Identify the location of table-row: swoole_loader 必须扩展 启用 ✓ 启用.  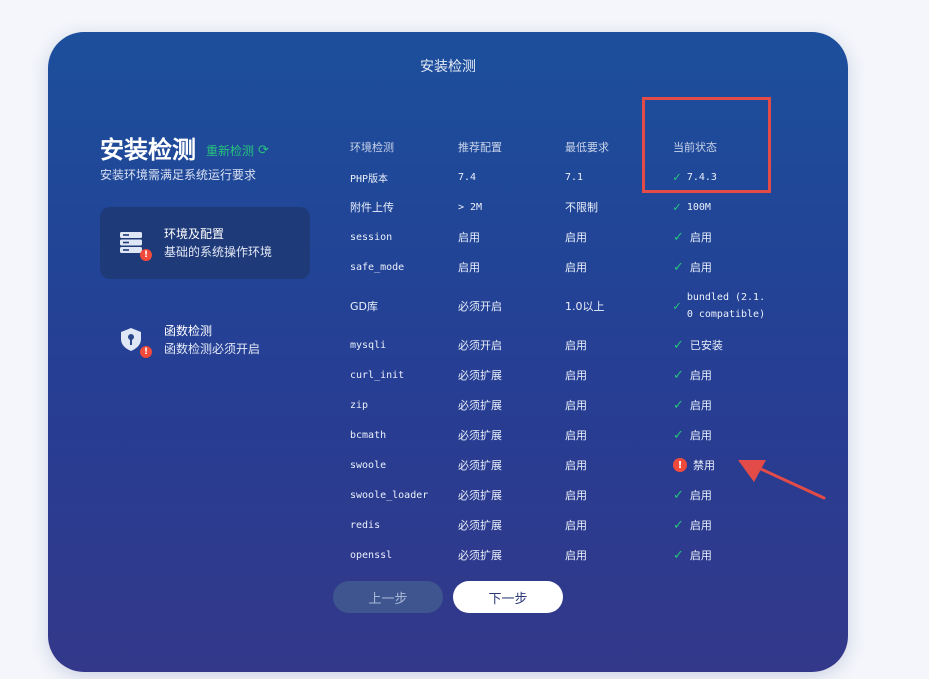
(570, 495).